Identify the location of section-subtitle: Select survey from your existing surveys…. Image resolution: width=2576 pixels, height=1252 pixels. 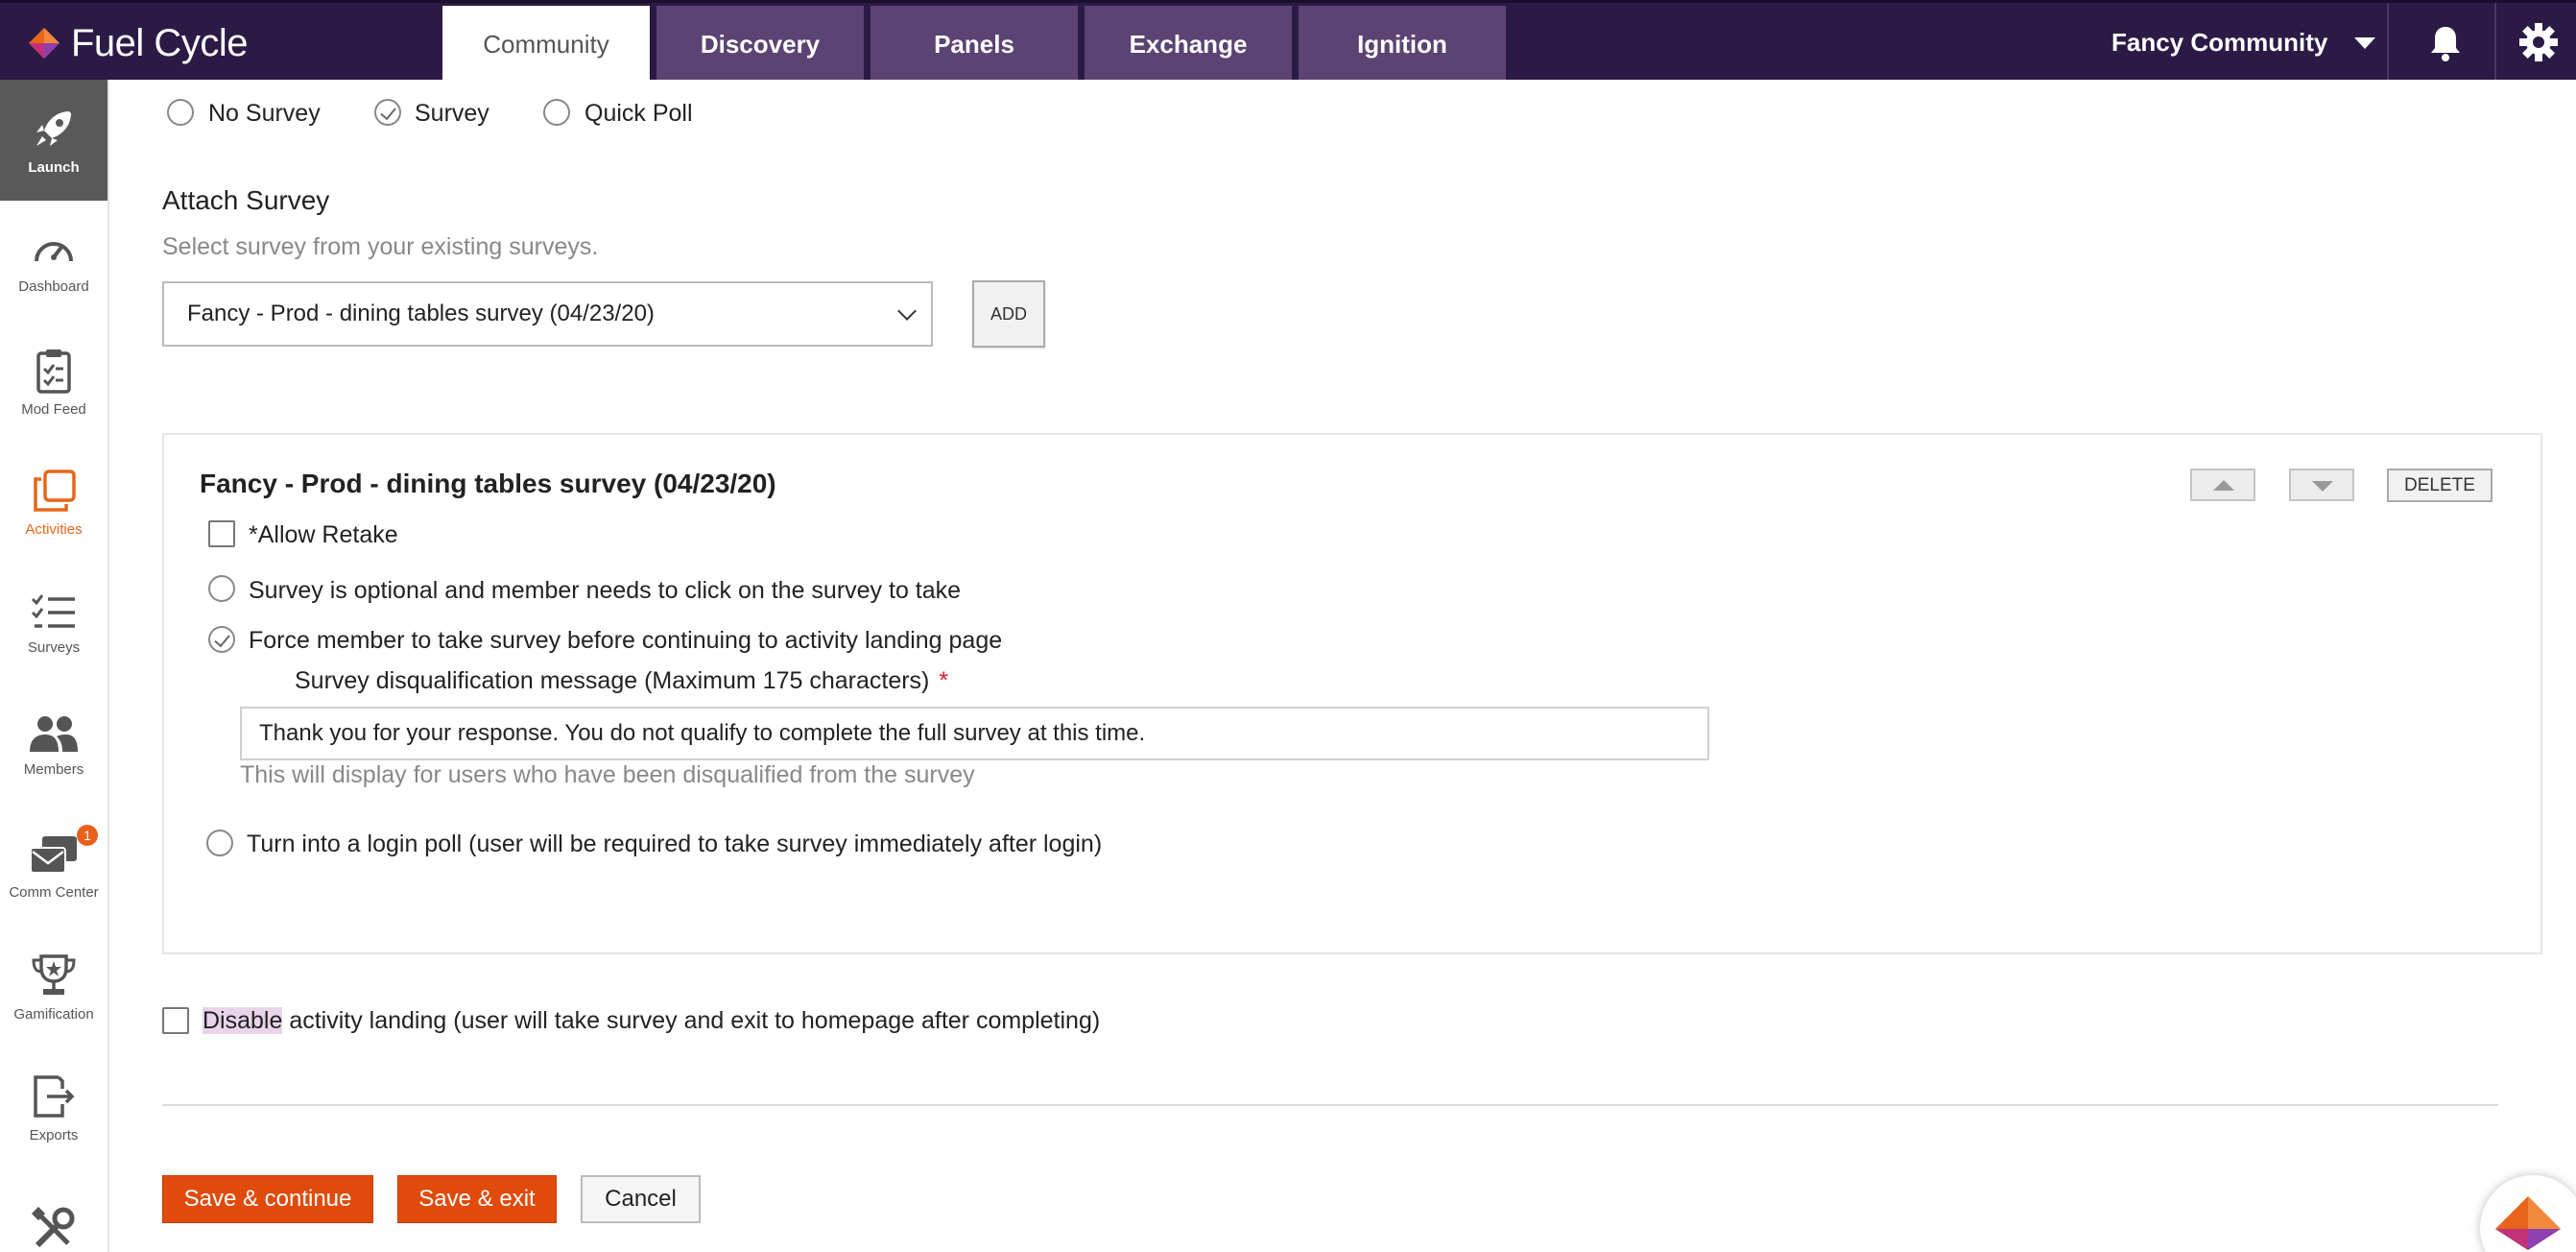
(380, 246).